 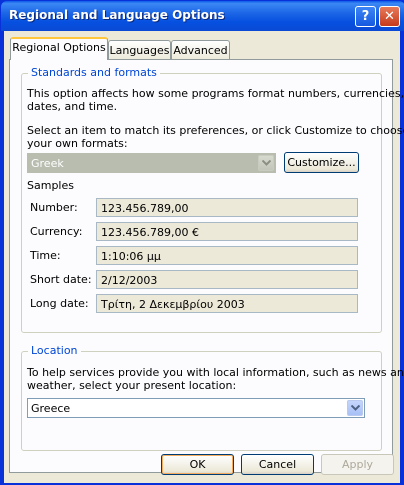 What do you see at coordinates (131, 256) in the screenshot?
I see `sample-time-value: 1:10:06 μμ` at bounding box center [131, 256].